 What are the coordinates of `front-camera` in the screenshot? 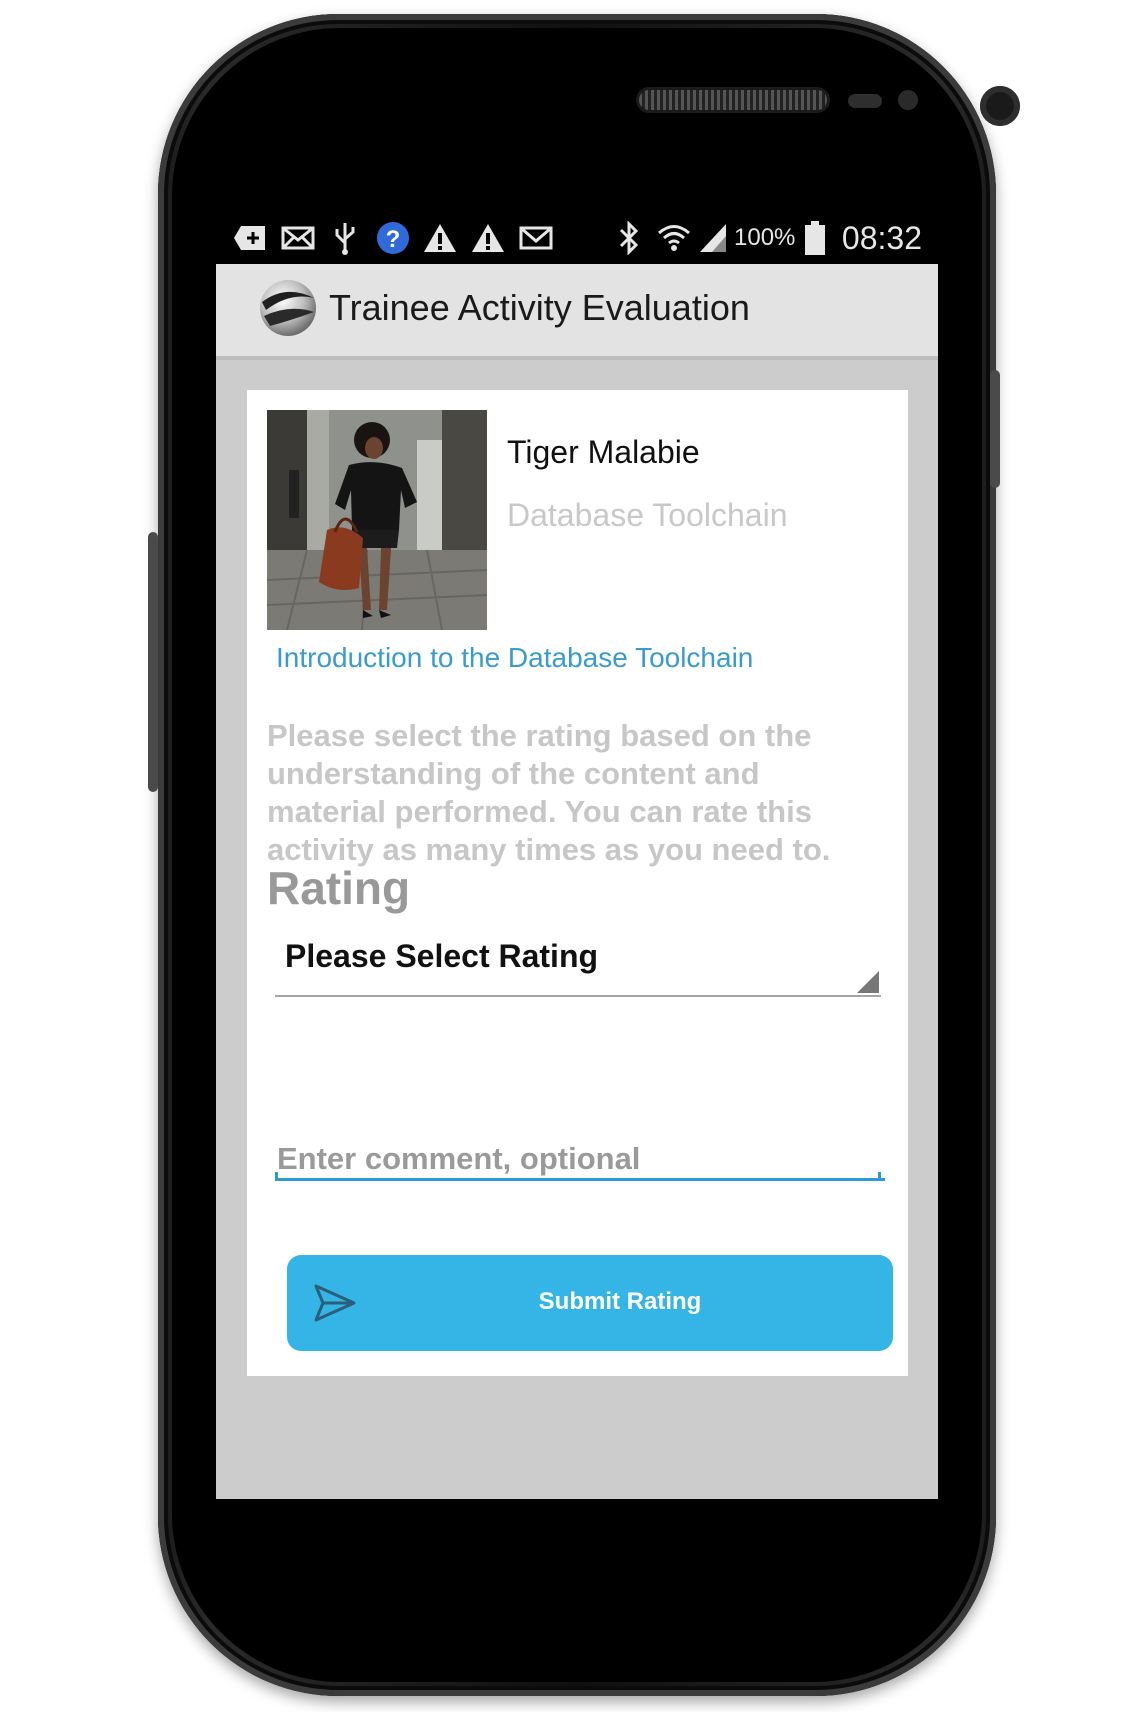 It's located at (1000, 106).